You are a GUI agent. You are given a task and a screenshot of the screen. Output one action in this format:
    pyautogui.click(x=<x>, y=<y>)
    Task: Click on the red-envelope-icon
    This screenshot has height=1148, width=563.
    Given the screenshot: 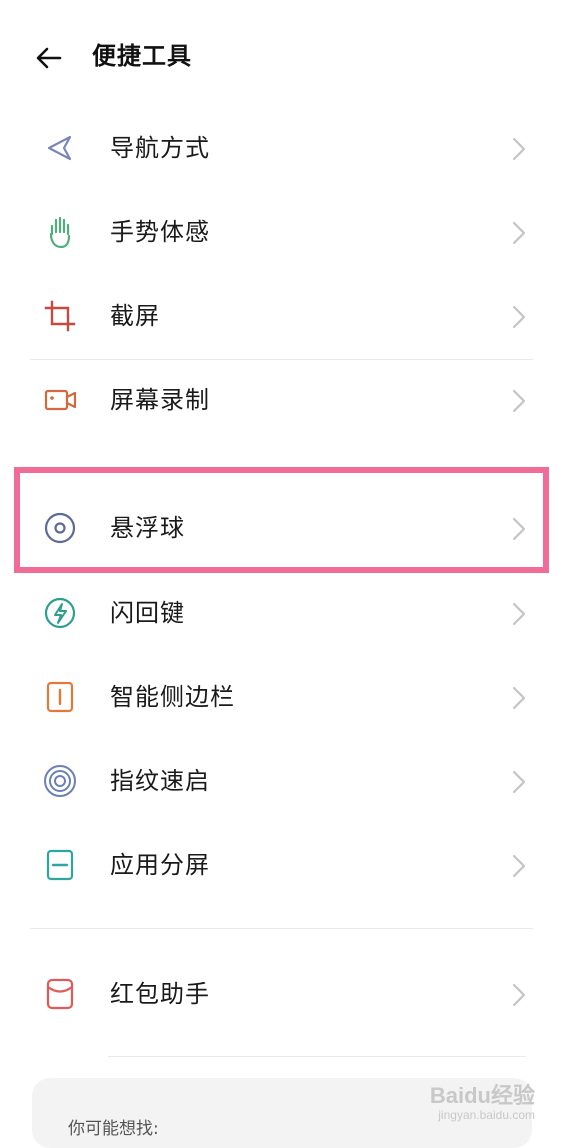 What is the action you would take?
    pyautogui.click(x=60, y=994)
    